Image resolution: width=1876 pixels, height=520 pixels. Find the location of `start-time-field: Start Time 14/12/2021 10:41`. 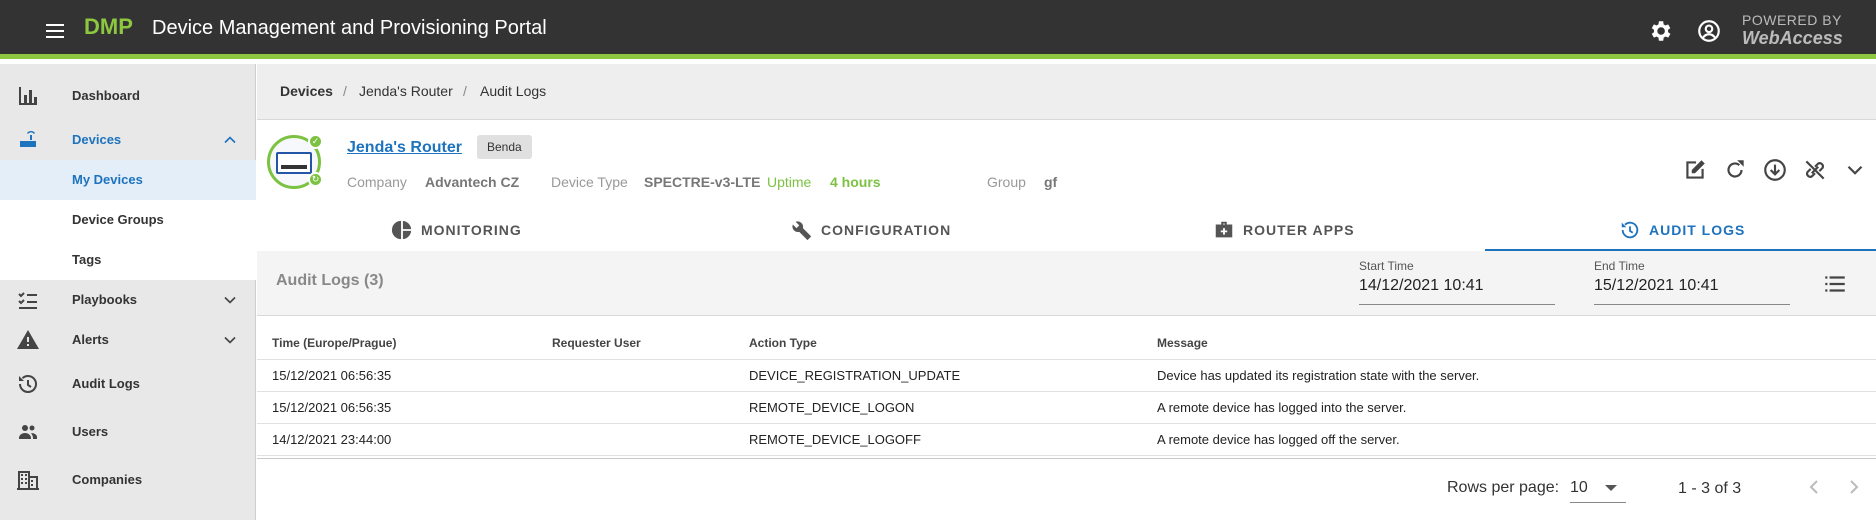

start-time-field: Start Time 14/12/2021 10:41 is located at coordinates (1457, 282).